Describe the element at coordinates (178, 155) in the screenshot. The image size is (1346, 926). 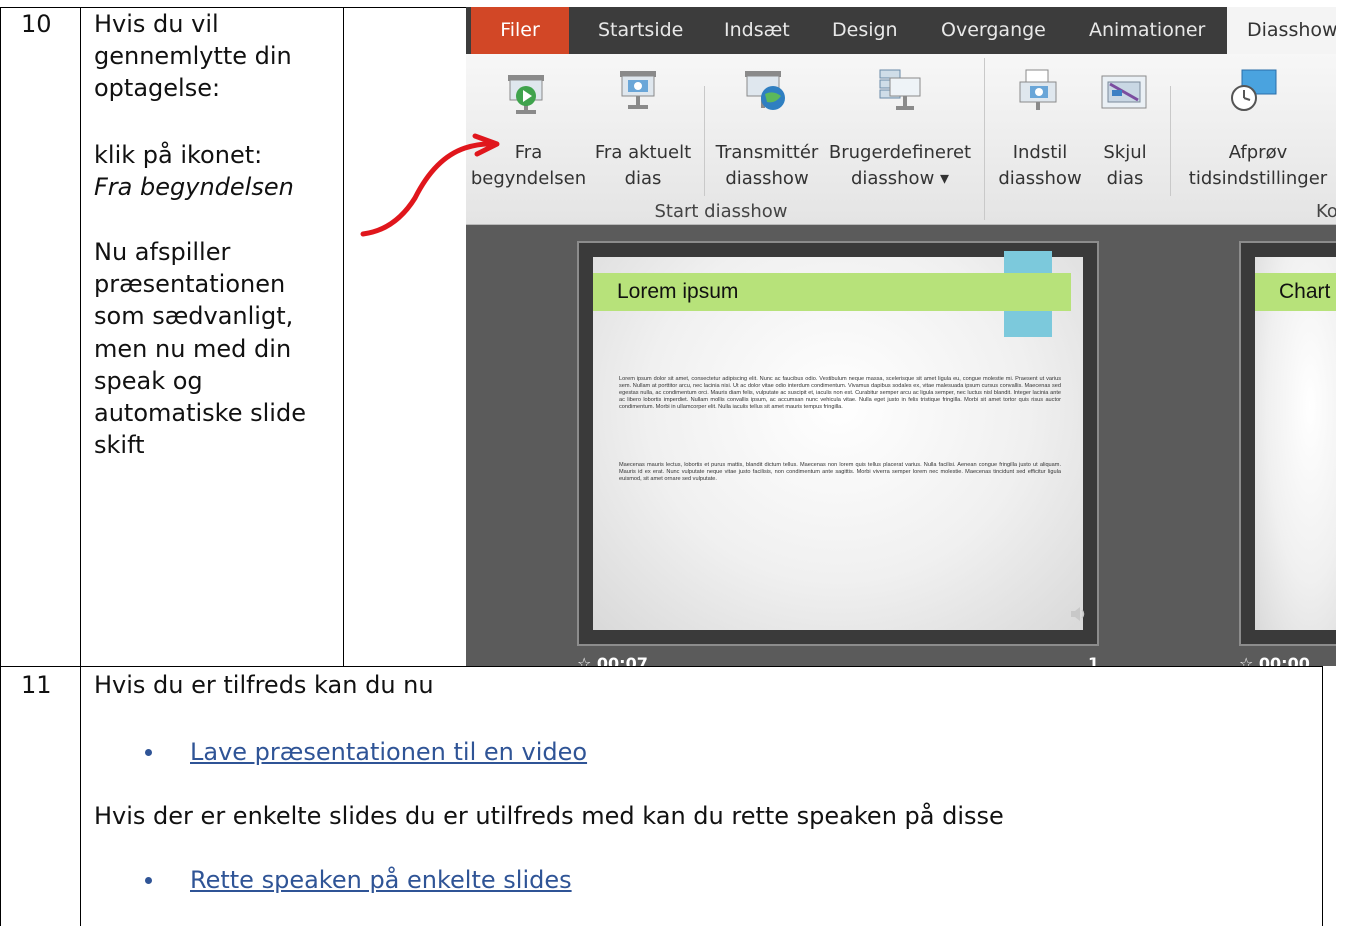
I see `instruction-line: klik på ikonet:` at that location.